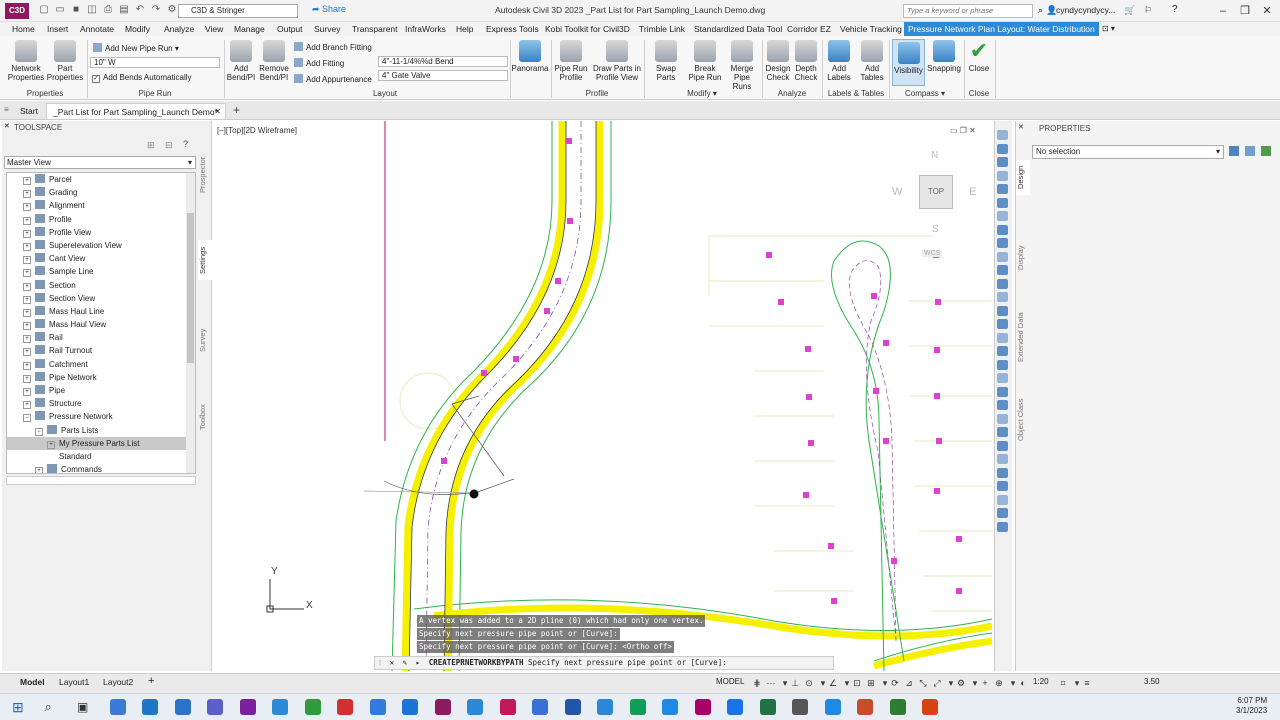  What do you see at coordinates (1108, 28) in the screenshot?
I see `ribbon-options-icon: ⊡ ▾` at bounding box center [1108, 28].